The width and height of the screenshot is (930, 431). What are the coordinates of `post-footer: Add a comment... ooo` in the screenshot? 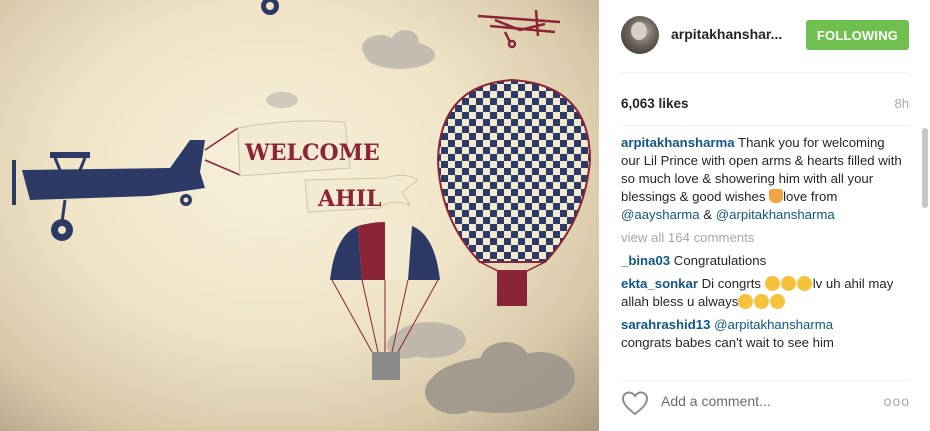 It's located at (764, 406).